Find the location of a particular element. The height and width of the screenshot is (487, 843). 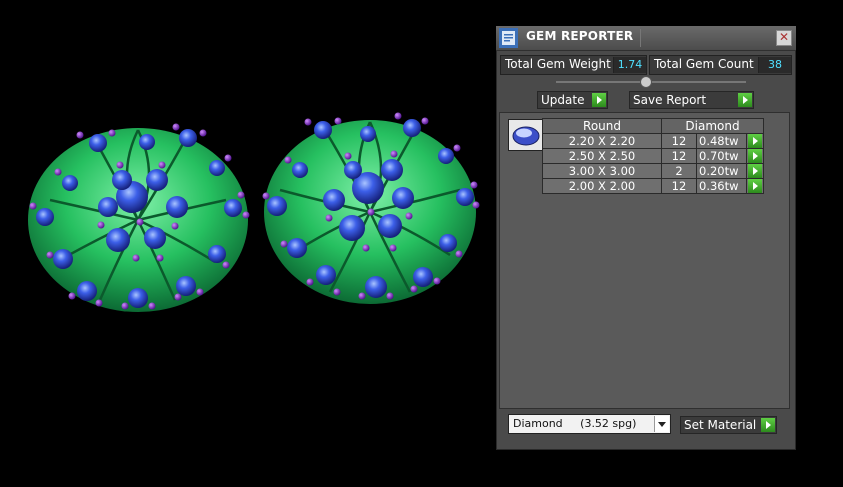

round-gem-icon is located at coordinates (526, 135).